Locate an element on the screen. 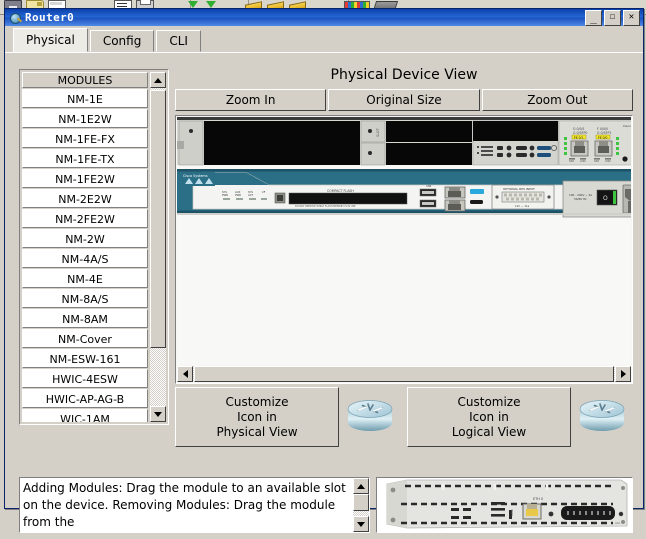 Image resolution: width=646 pixels, height=539 pixels. customize-logical-view-button: Customize Icon in Logical View is located at coordinates (489, 417).